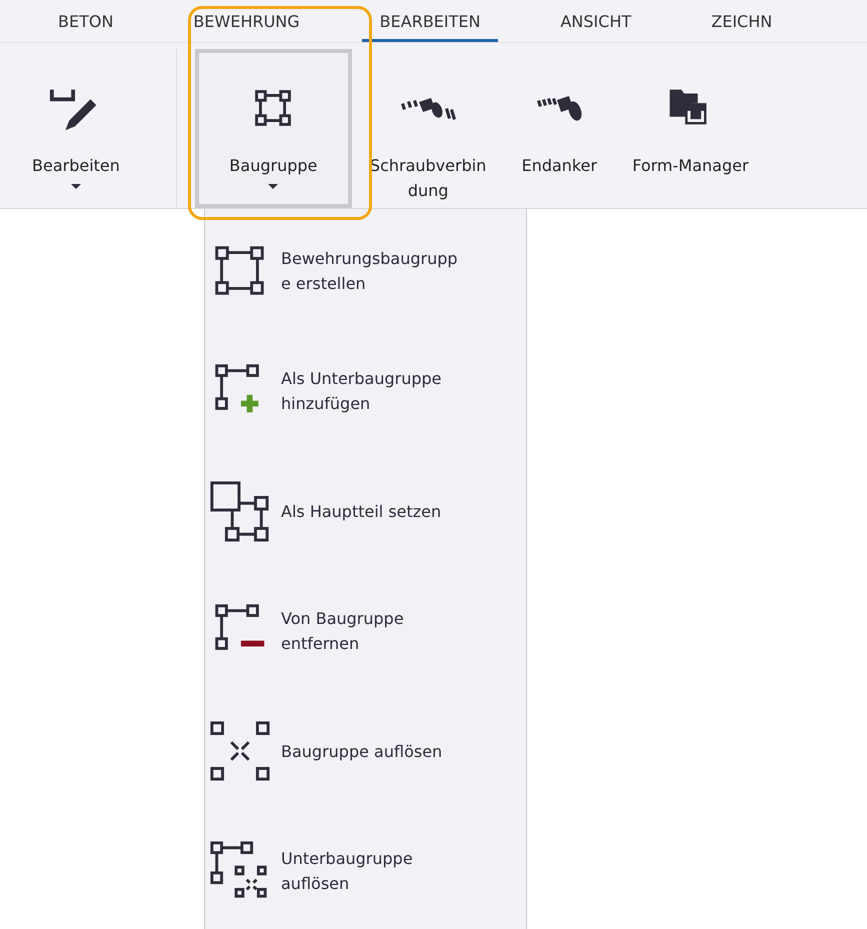 The image size is (867, 929). Describe the element at coordinates (741, 21) in the screenshot. I see `ribbon-tab: ZEICHN` at that location.